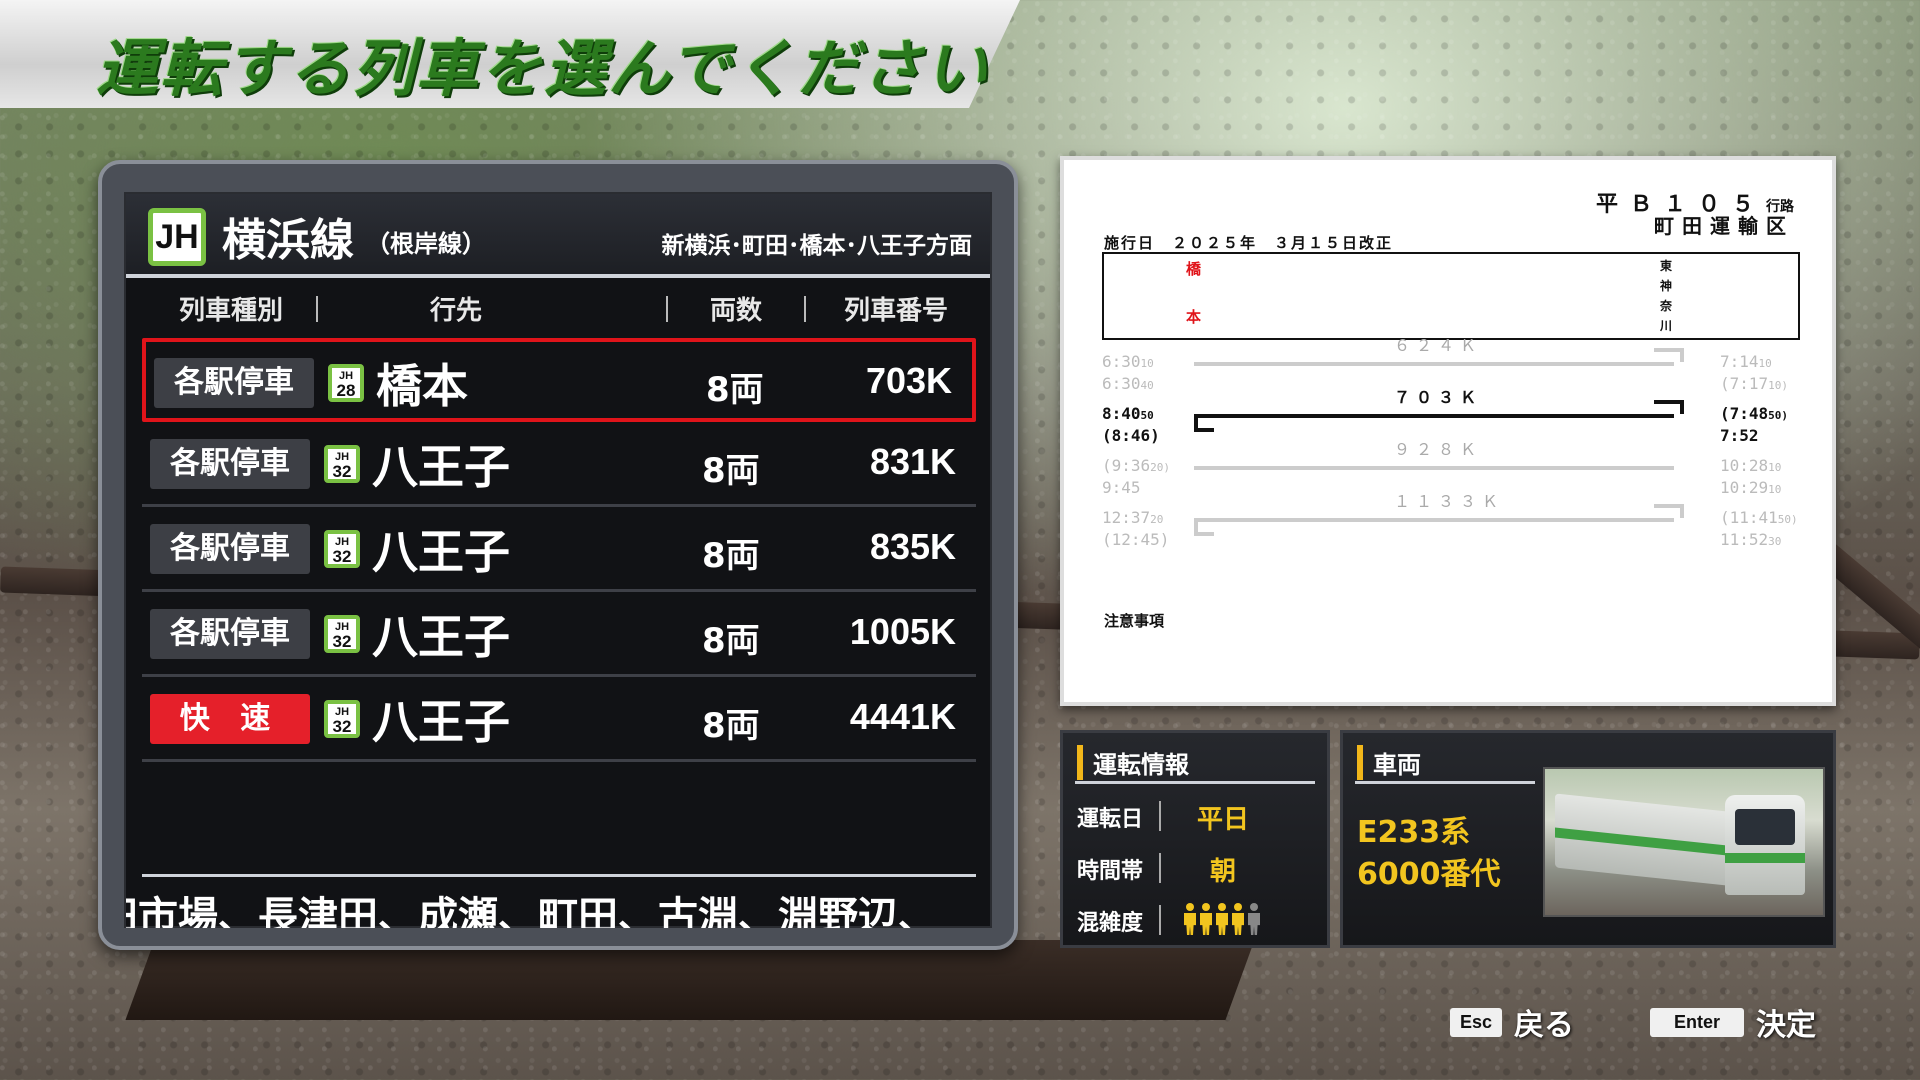 The height and width of the screenshot is (1080, 1920). I want to click on time: (7:17, so click(1744, 383).